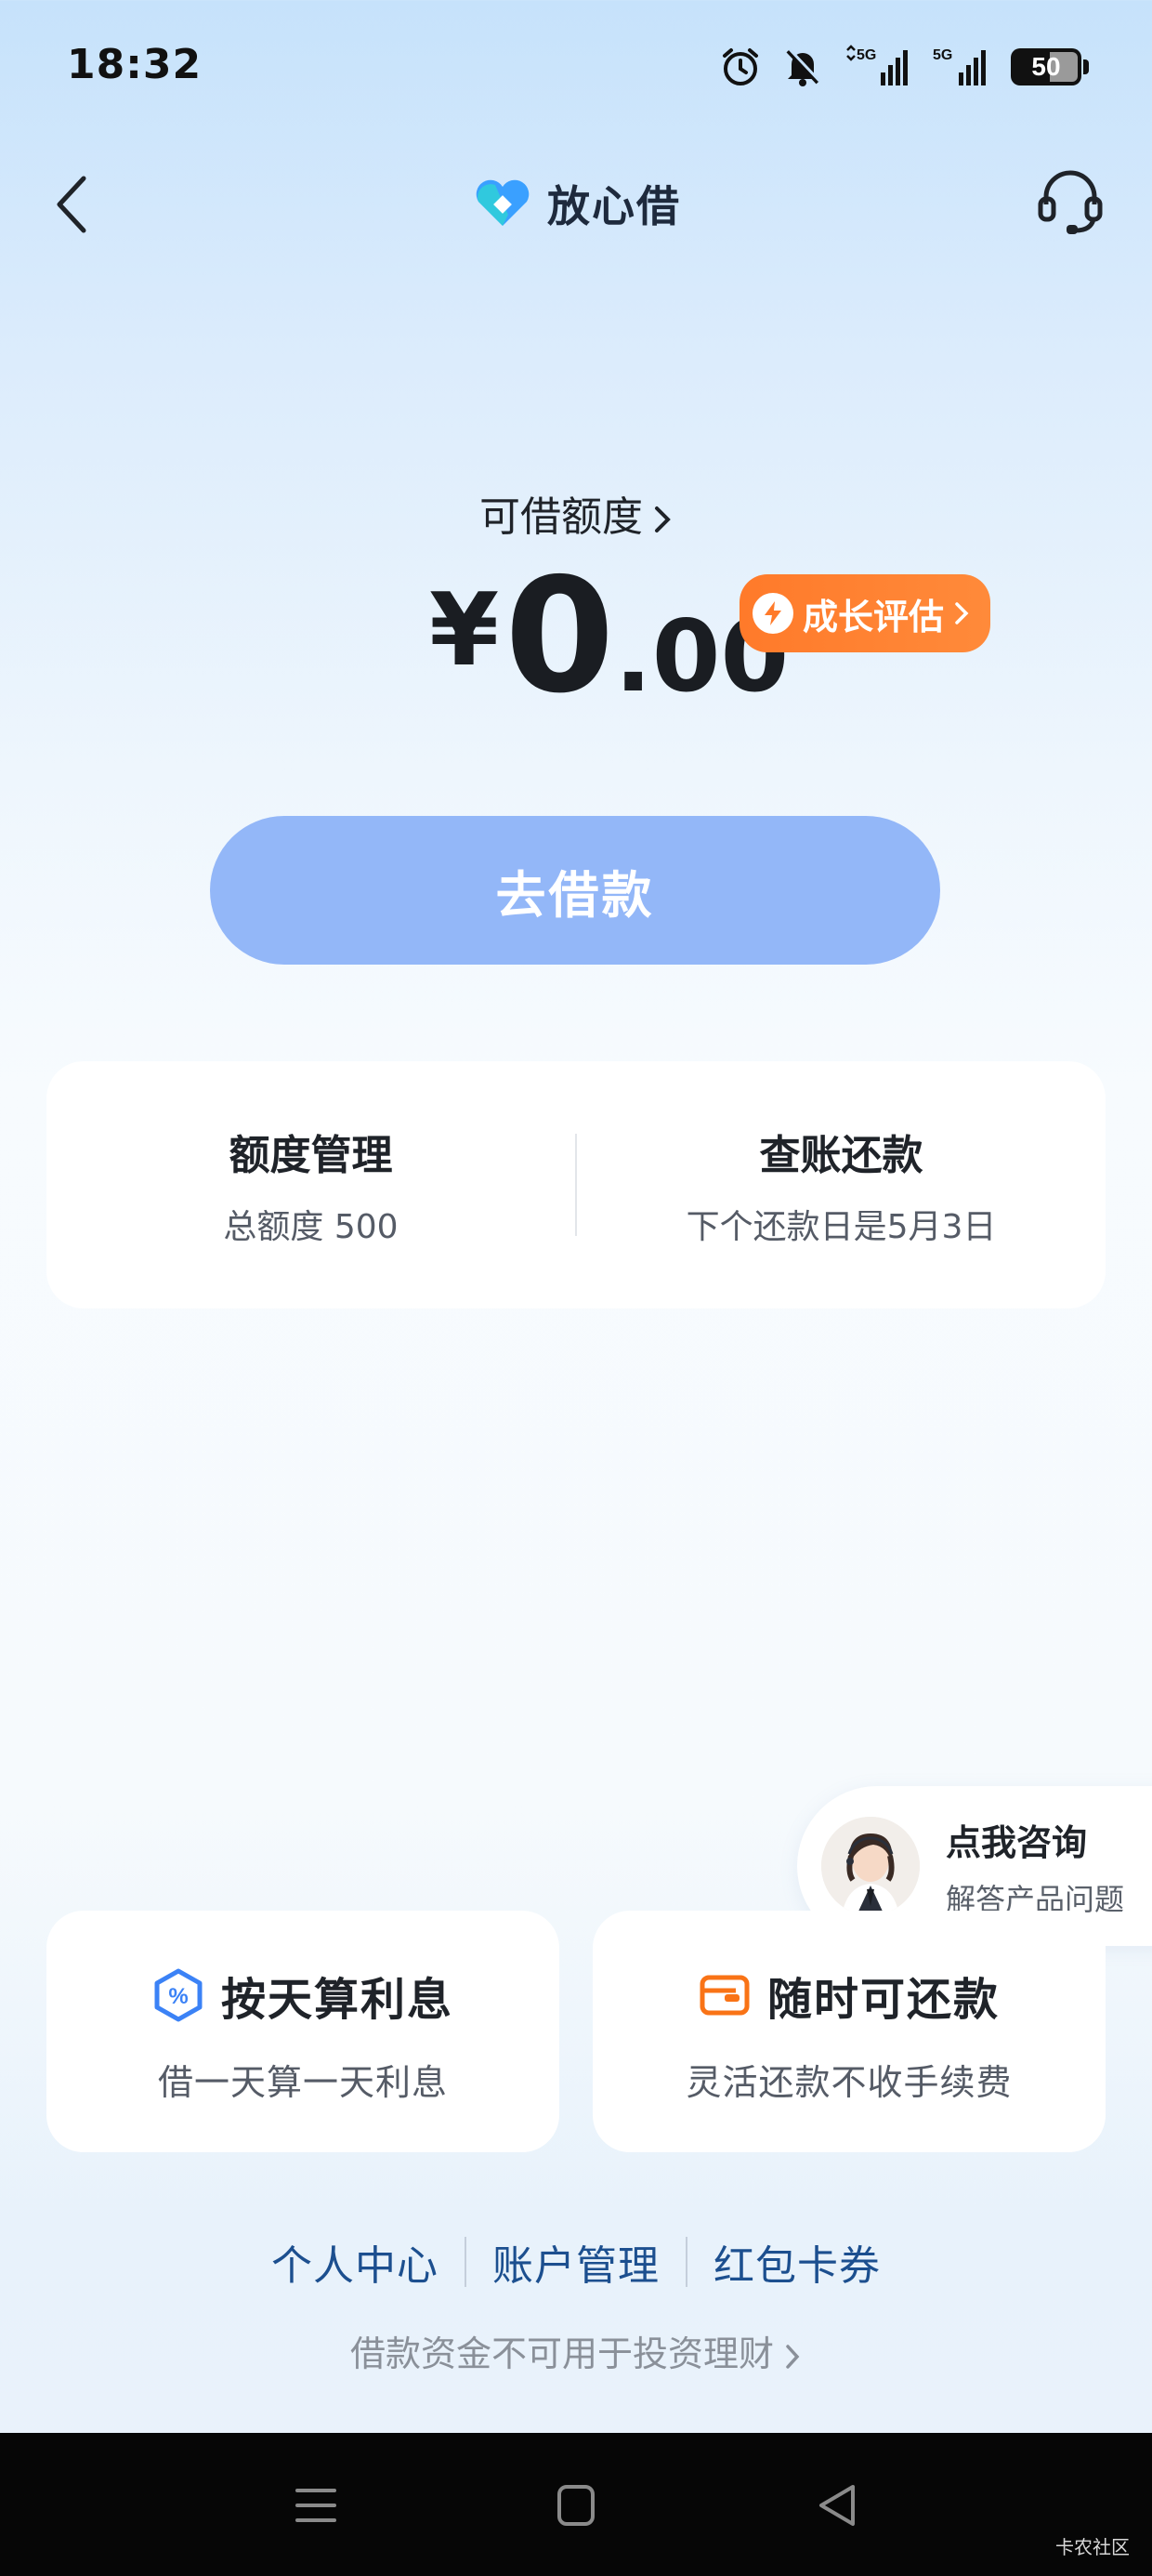 Image resolution: width=1152 pixels, height=2576 pixels. What do you see at coordinates (302, 2031) in the screenshot?
I see `feature-daily-interest: % 按天算利息 借一天算一天利息` at bounding box center [302, 2031].